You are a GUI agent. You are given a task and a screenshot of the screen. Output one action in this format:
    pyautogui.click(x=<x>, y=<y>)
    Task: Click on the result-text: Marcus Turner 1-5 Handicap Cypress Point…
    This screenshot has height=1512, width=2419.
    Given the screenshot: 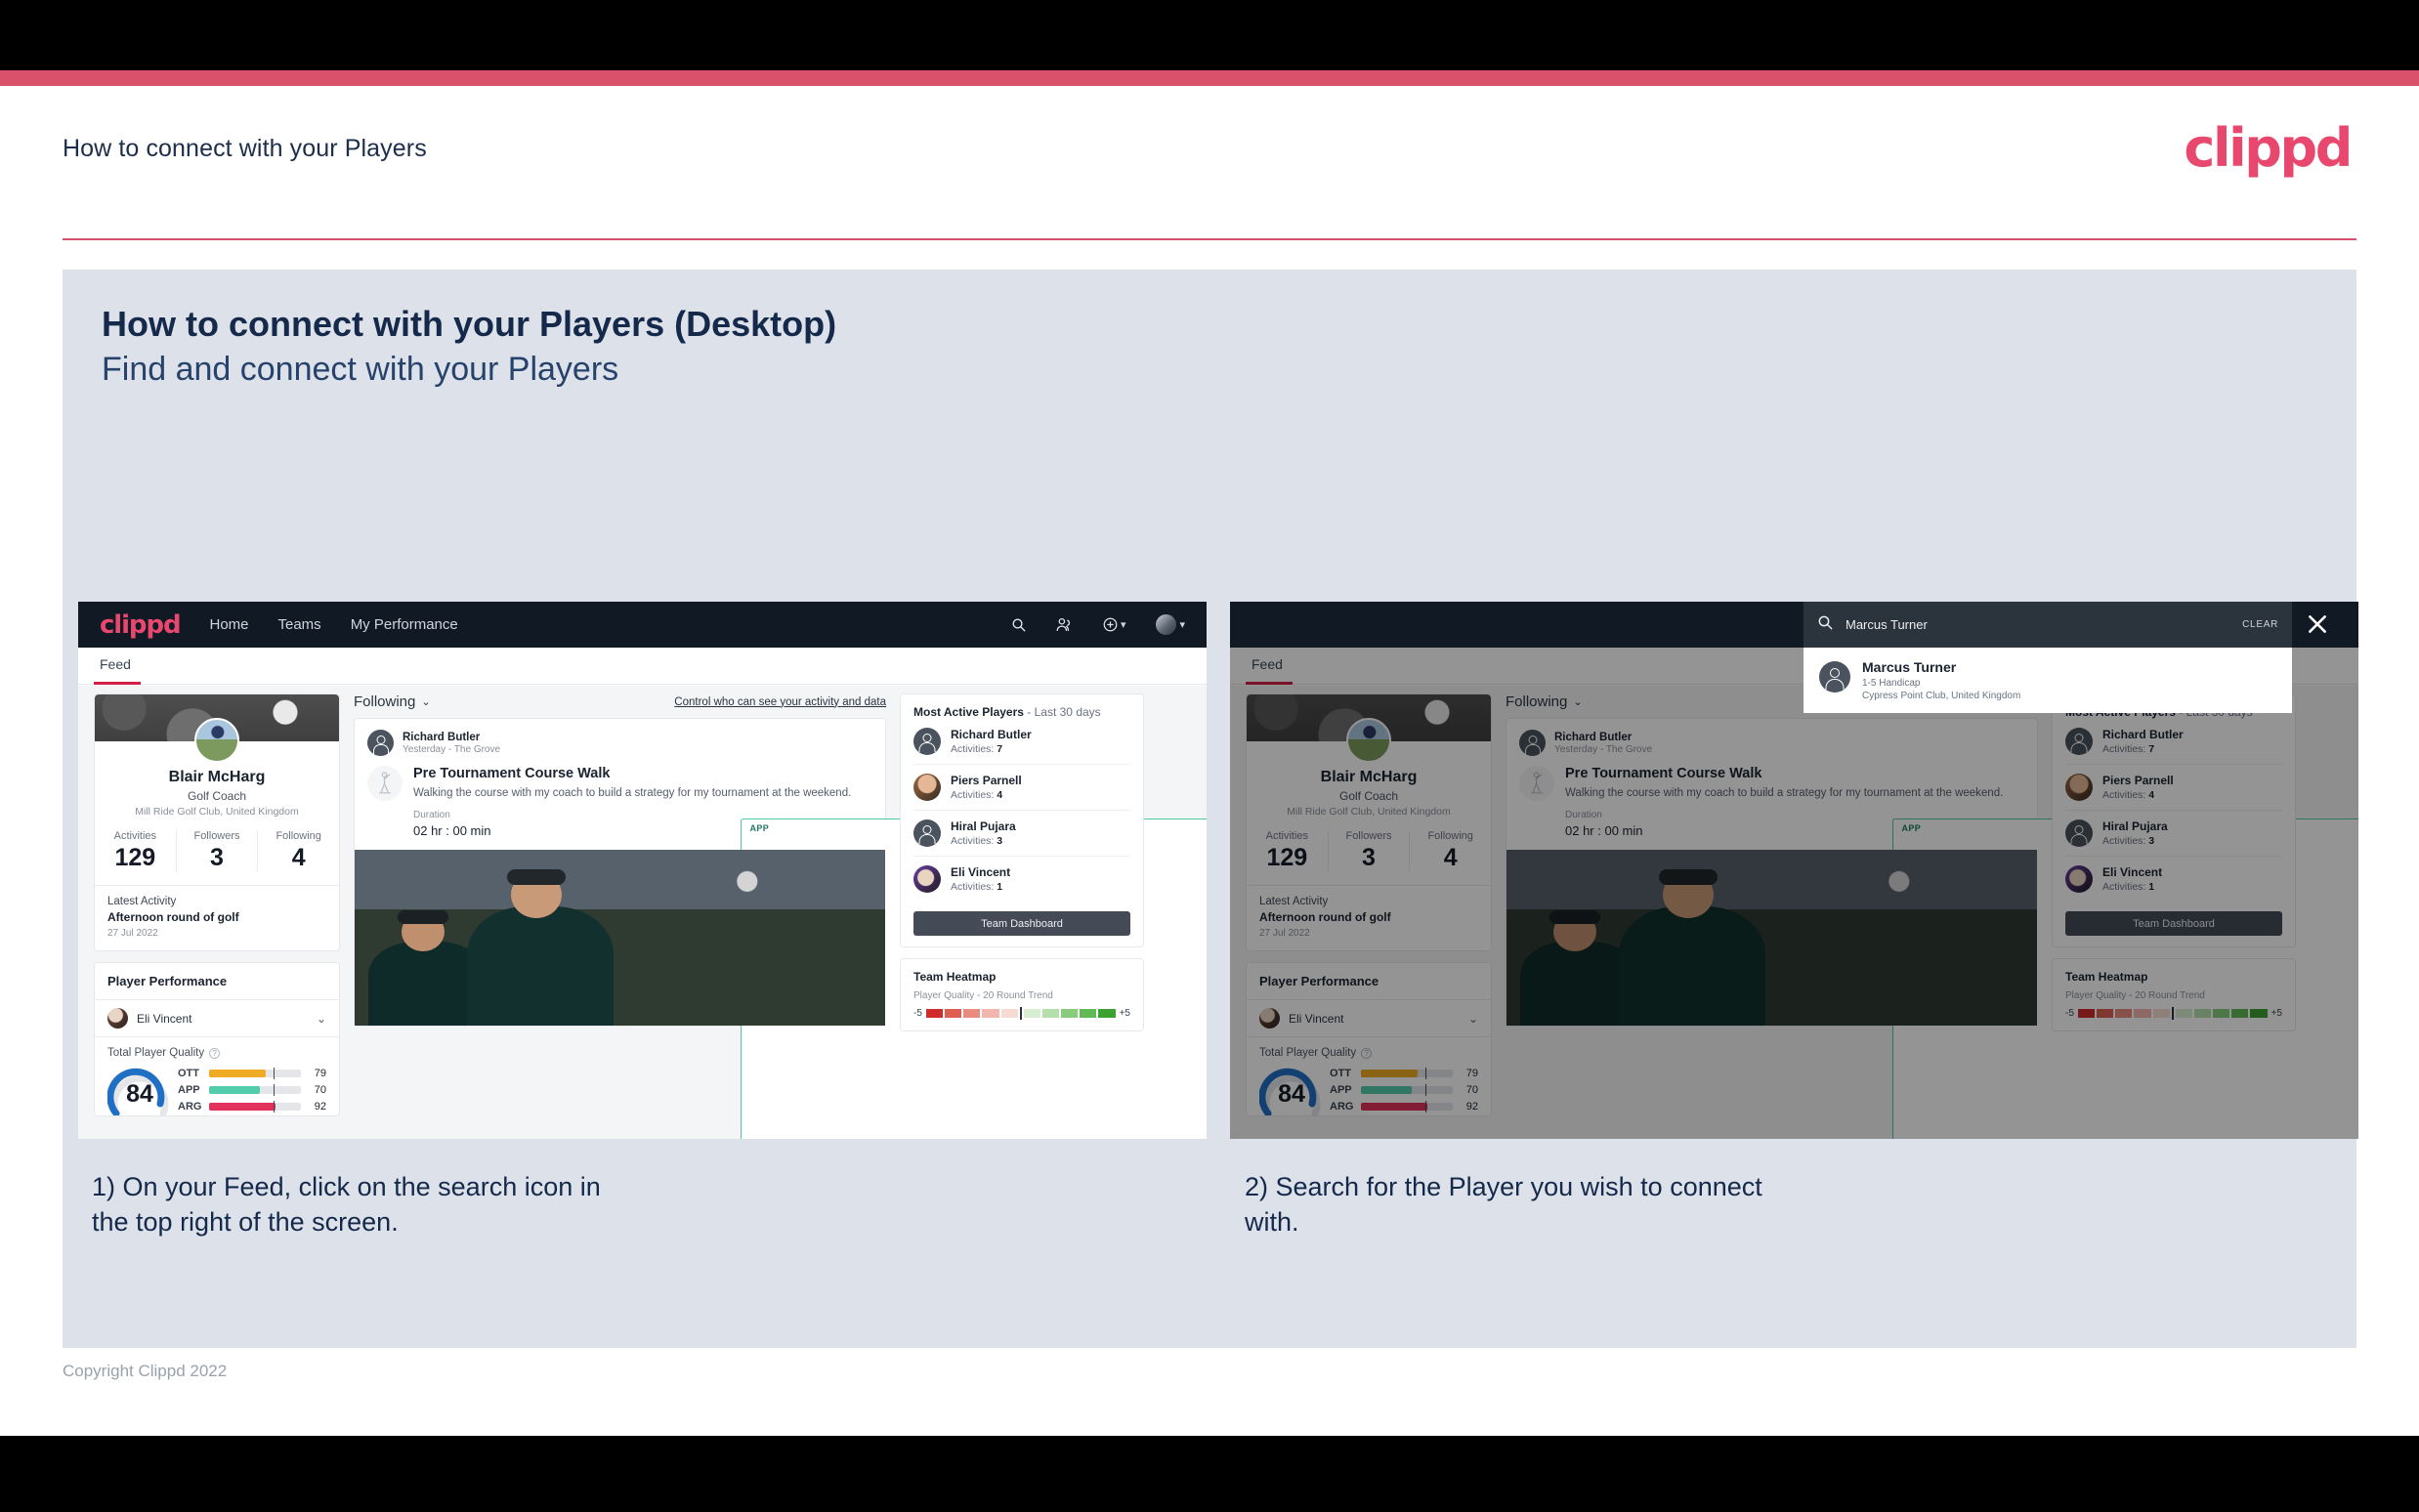 What is the action you would take?
    pyautogui.click(x=1941, y=680)
    